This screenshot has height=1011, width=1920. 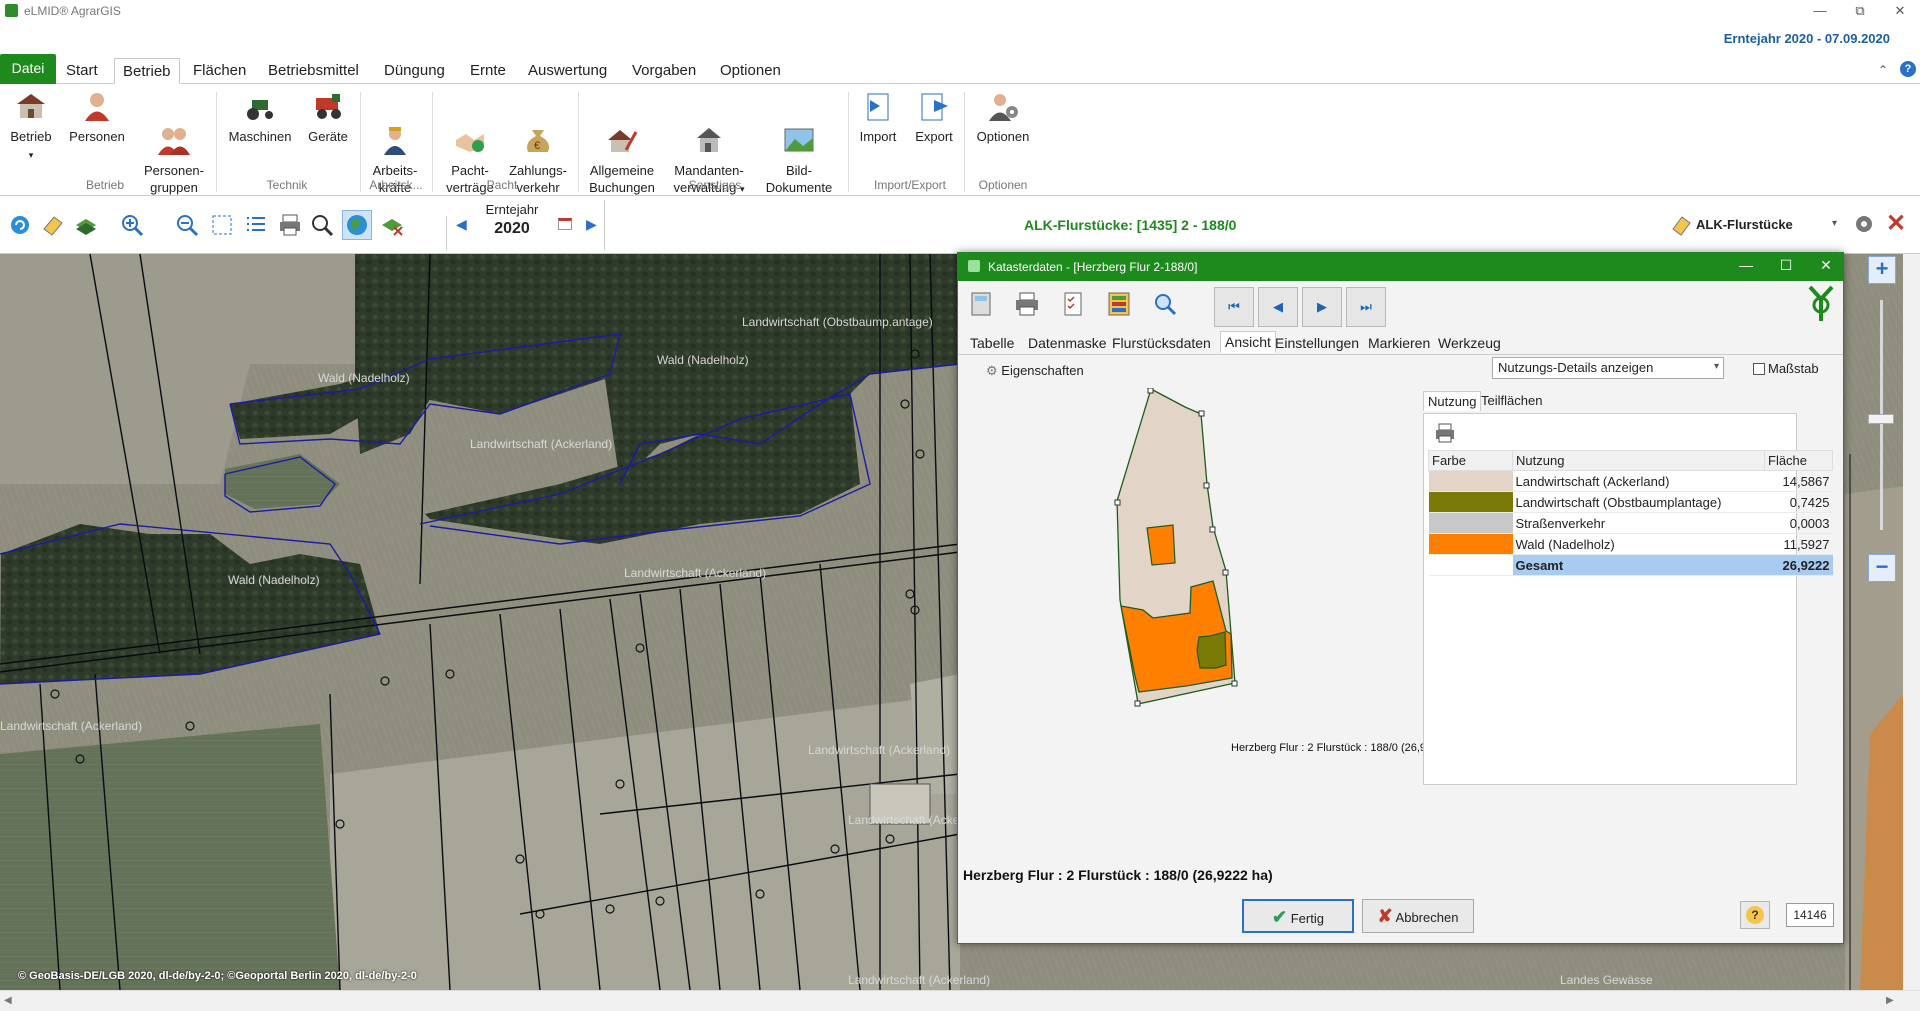 What do you see at coordinates (622, 143) in the screenshot?
I see `ribbon-allgemeine-buchungen-button: Allgemeine Buchungen` at bounding box center [622, 143].